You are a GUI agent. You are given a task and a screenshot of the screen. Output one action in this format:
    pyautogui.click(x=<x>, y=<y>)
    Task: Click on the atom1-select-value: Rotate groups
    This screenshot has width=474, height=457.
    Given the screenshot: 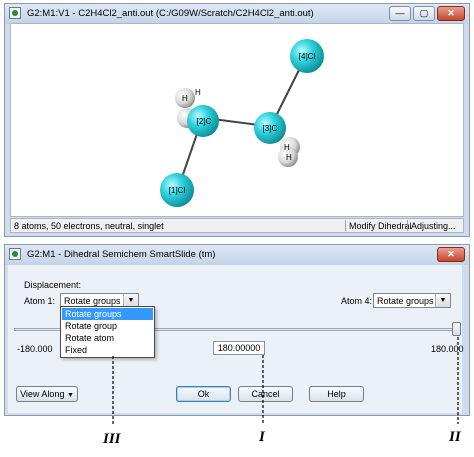 What is the action you would take?
    pyautogui.click(x=92, y=301)
    